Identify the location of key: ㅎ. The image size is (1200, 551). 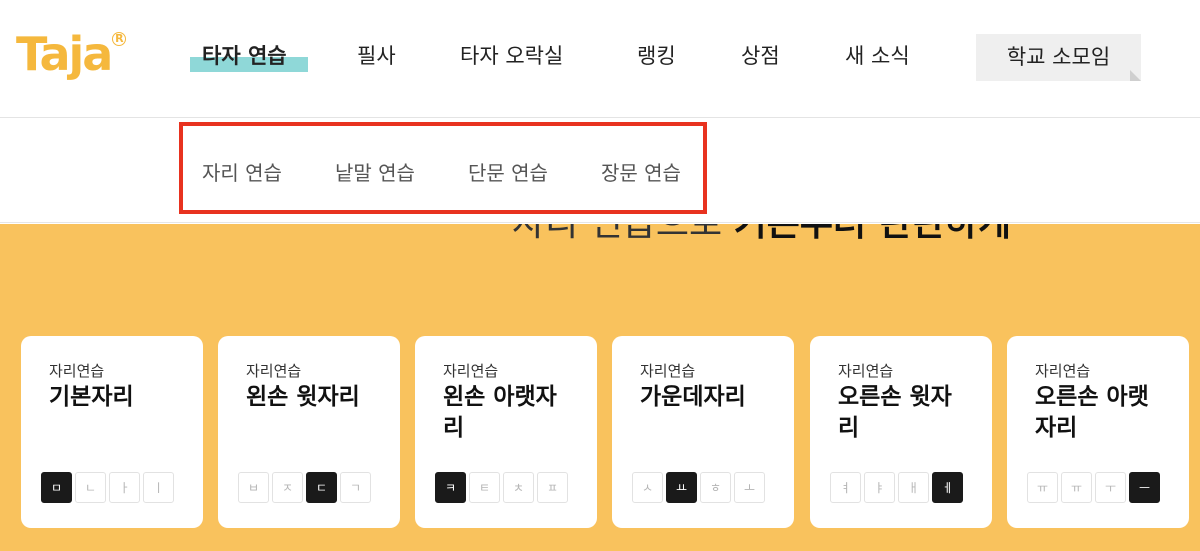
(715, 487).